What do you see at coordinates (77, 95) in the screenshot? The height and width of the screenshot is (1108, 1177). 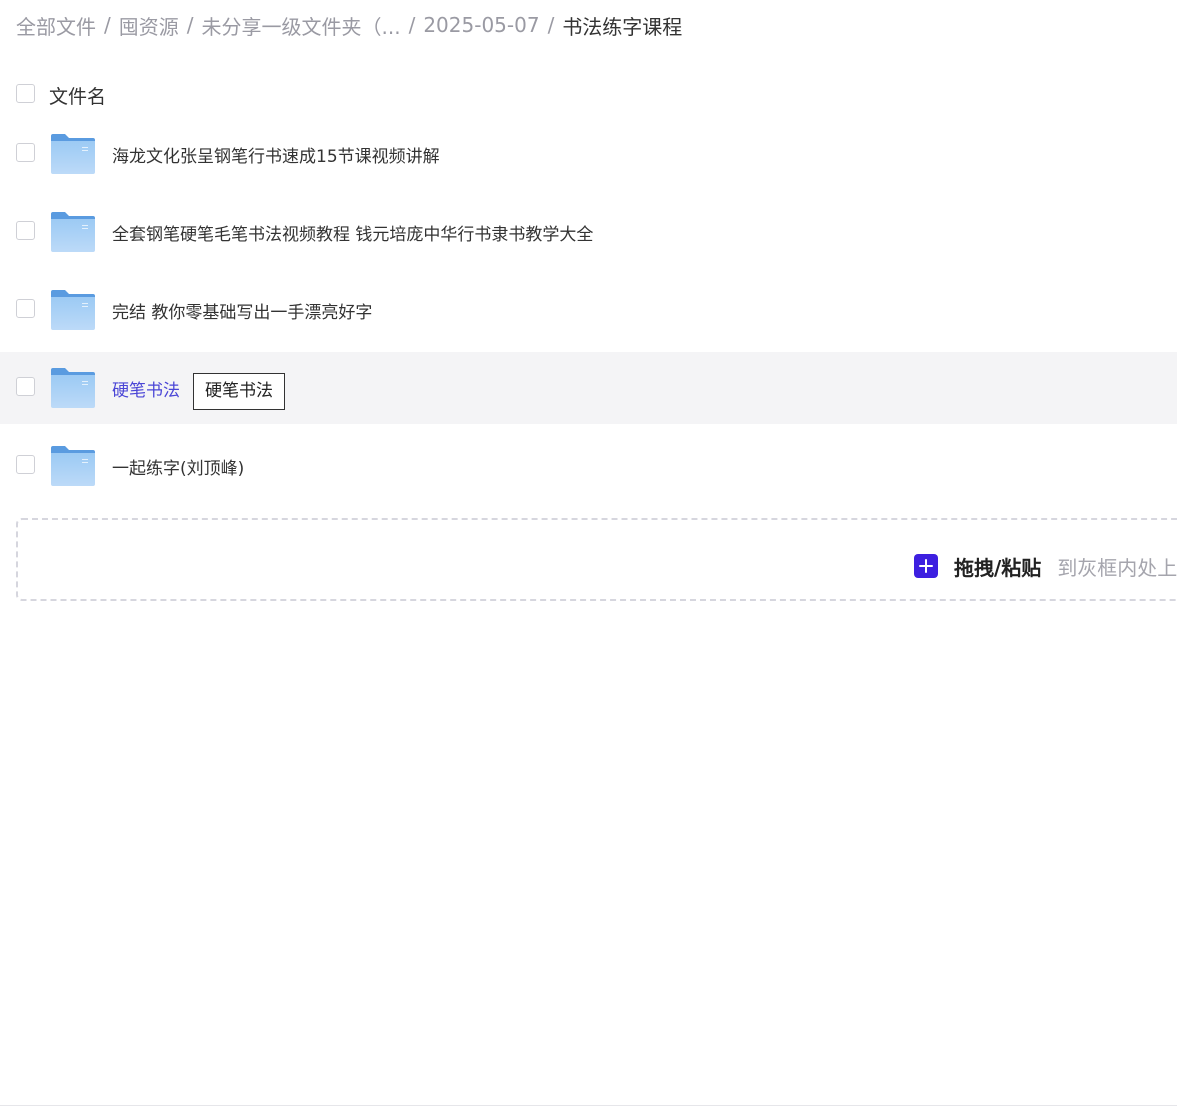 I see `column-header-filename: 文件名` at bounding box center [77, 95].